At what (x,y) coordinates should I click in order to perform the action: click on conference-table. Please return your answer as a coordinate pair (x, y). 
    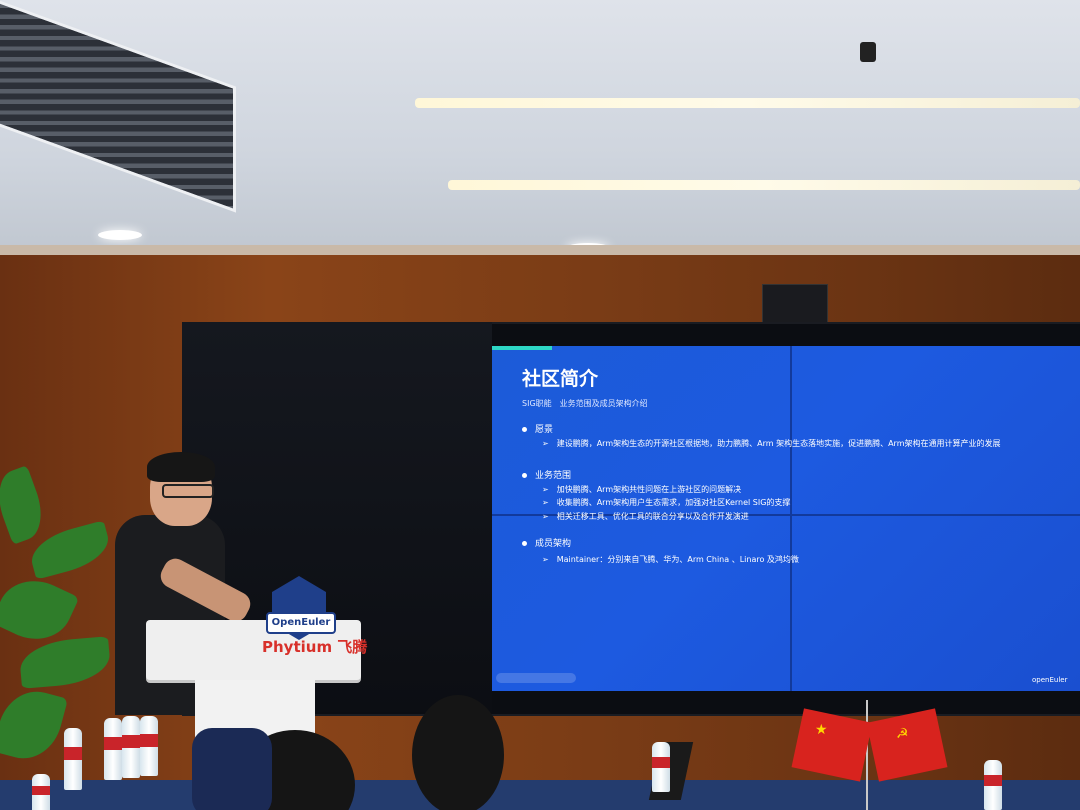
    Looking at the image, I should click on (540, 795).